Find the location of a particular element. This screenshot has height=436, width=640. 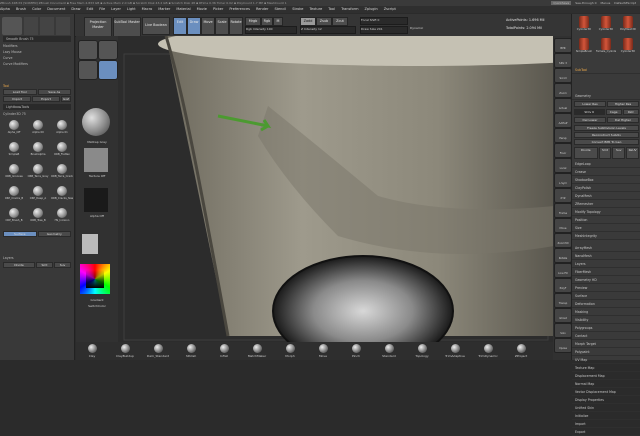

texture-icon is located at coordinates (88, 70).